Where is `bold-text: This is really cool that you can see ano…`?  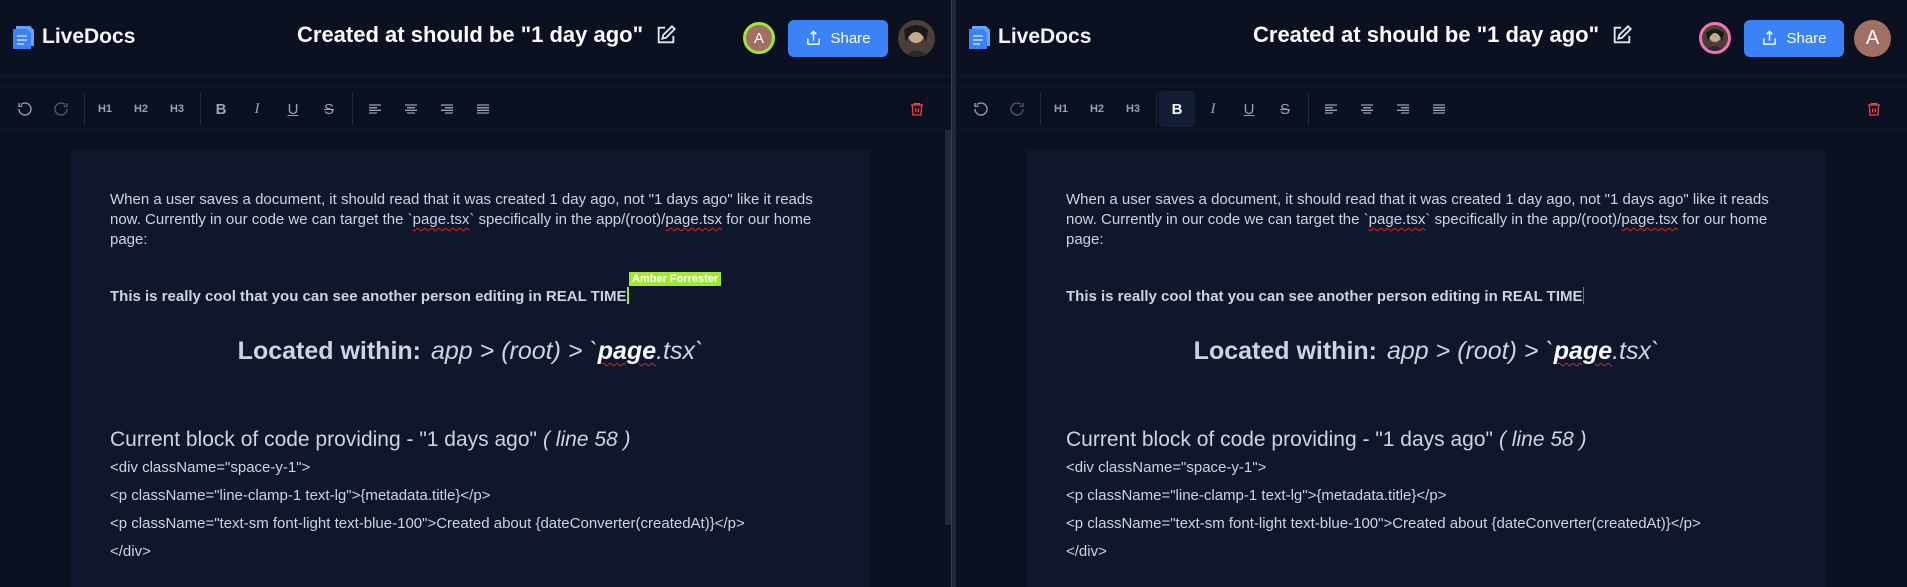 bold-text: This is really cool that you can see ano… is located at coordinates (1324, 296).